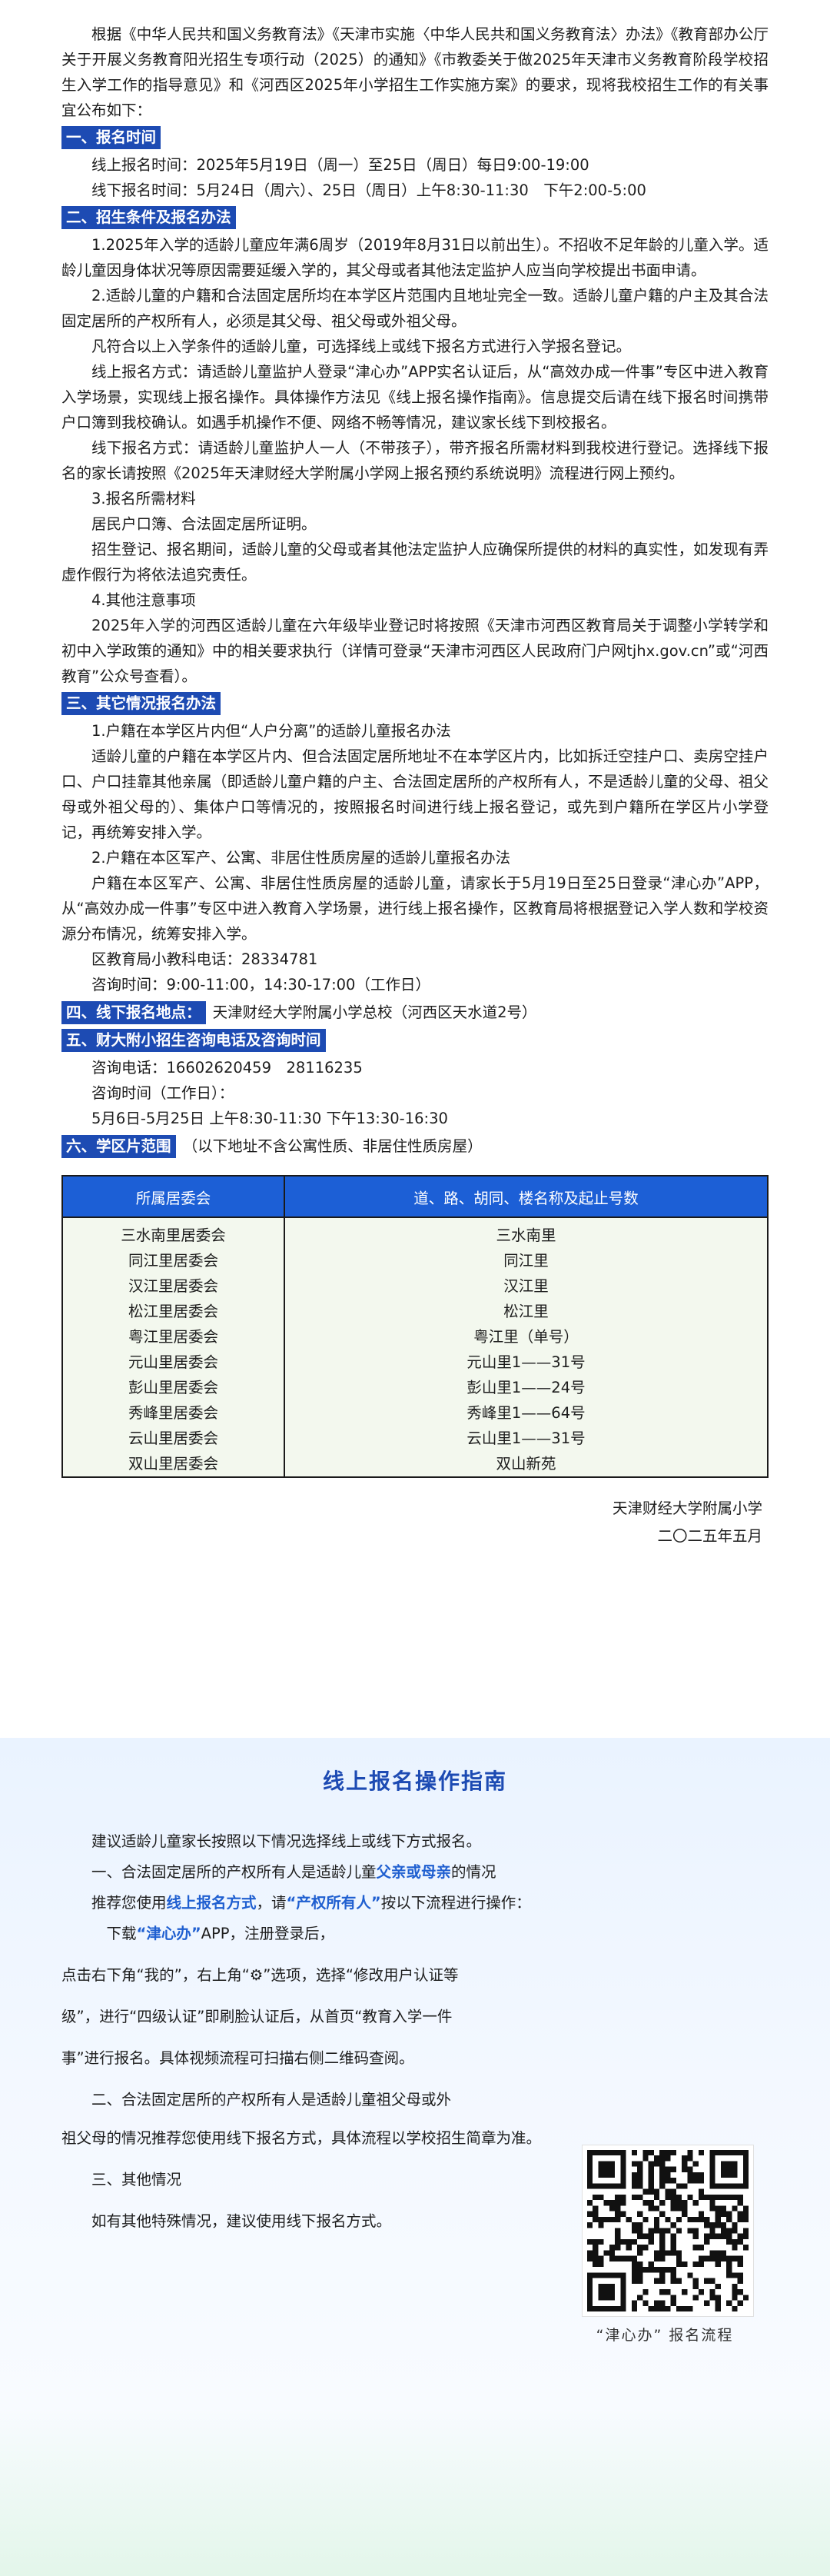 The image size is (830, 2576). What do you see at coordinates (333, 1903) in the screenshot?
I see `guide-owner: “产权所有人”` at bounding box center [333, 1903].